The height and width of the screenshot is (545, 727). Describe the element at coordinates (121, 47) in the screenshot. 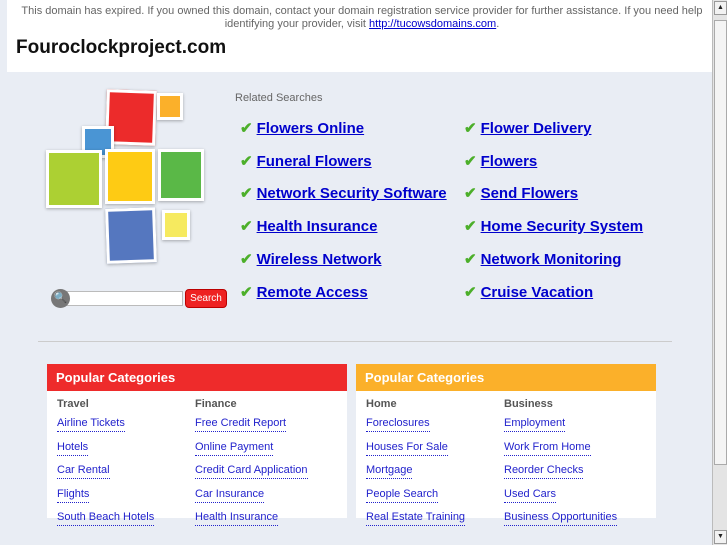

I see `domain-title: Fouroclockproject.com` at that location.